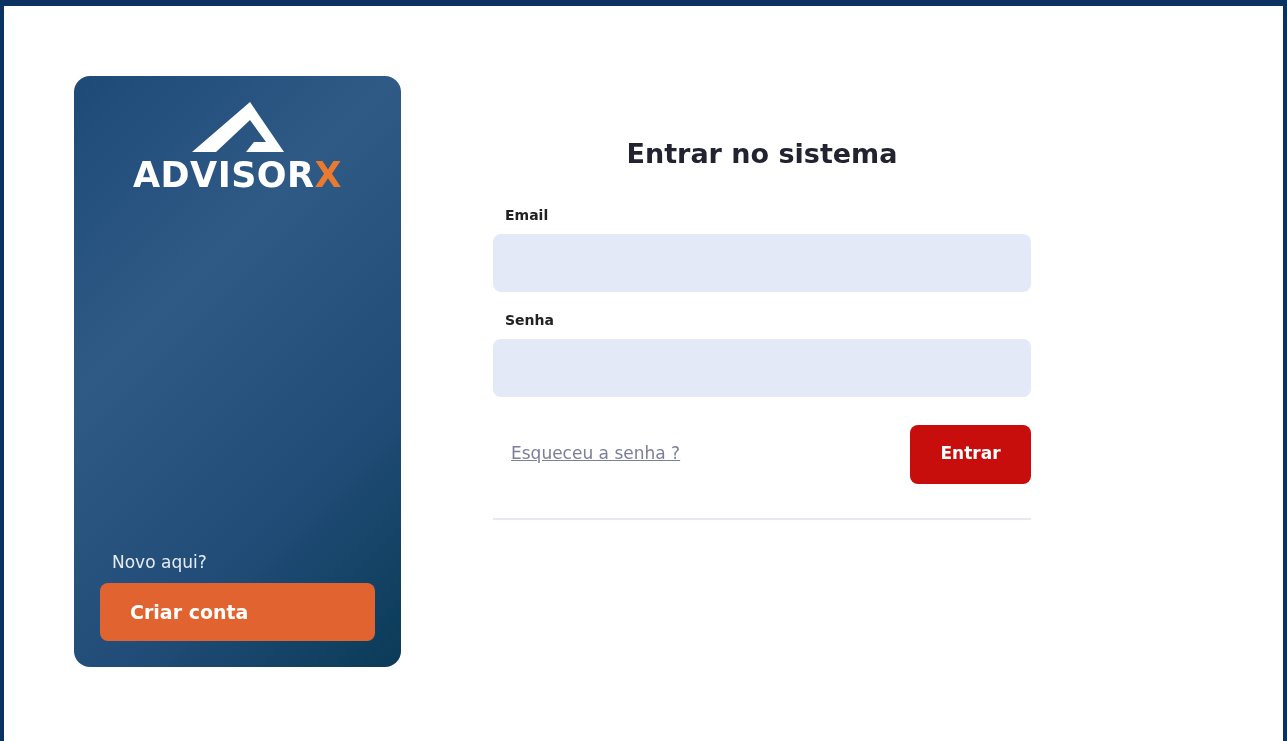 The image size is (1287, 741). Describe the element at coordinates (530, 320) in the screenshot. I see `field-label: Senha` at that location.